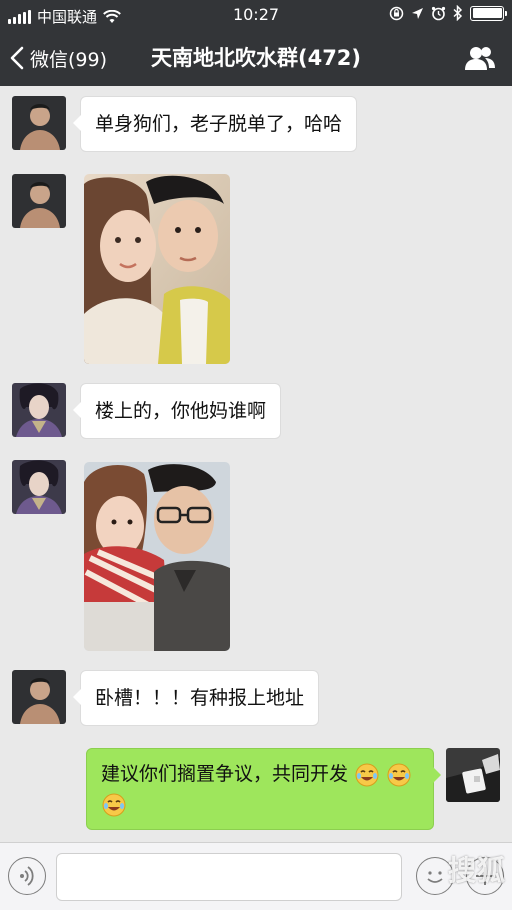 This screenshot has height=910, width=512. Describe the element at coordinates (215, 124) in the screenshot. I see `message-bubble: 单身狗们，老子脱单了，哈哈` at that location.